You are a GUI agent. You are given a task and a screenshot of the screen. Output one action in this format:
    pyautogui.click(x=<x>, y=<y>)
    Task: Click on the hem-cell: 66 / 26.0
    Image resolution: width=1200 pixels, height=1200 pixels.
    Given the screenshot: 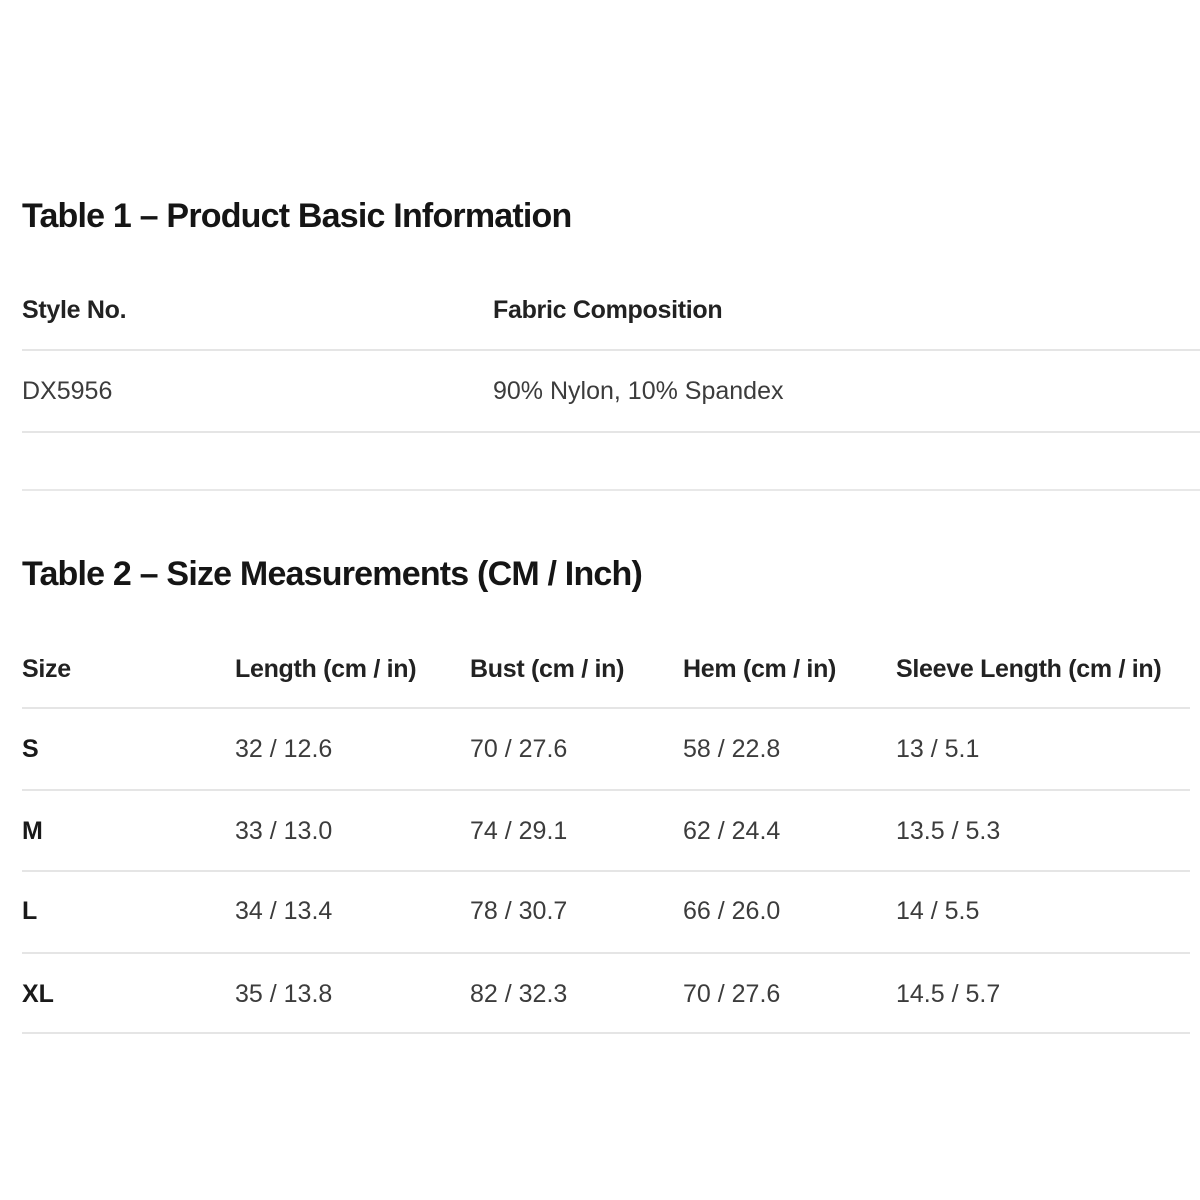 What is the action you would take?
    pyautogui.click(x=732, y=911)
    